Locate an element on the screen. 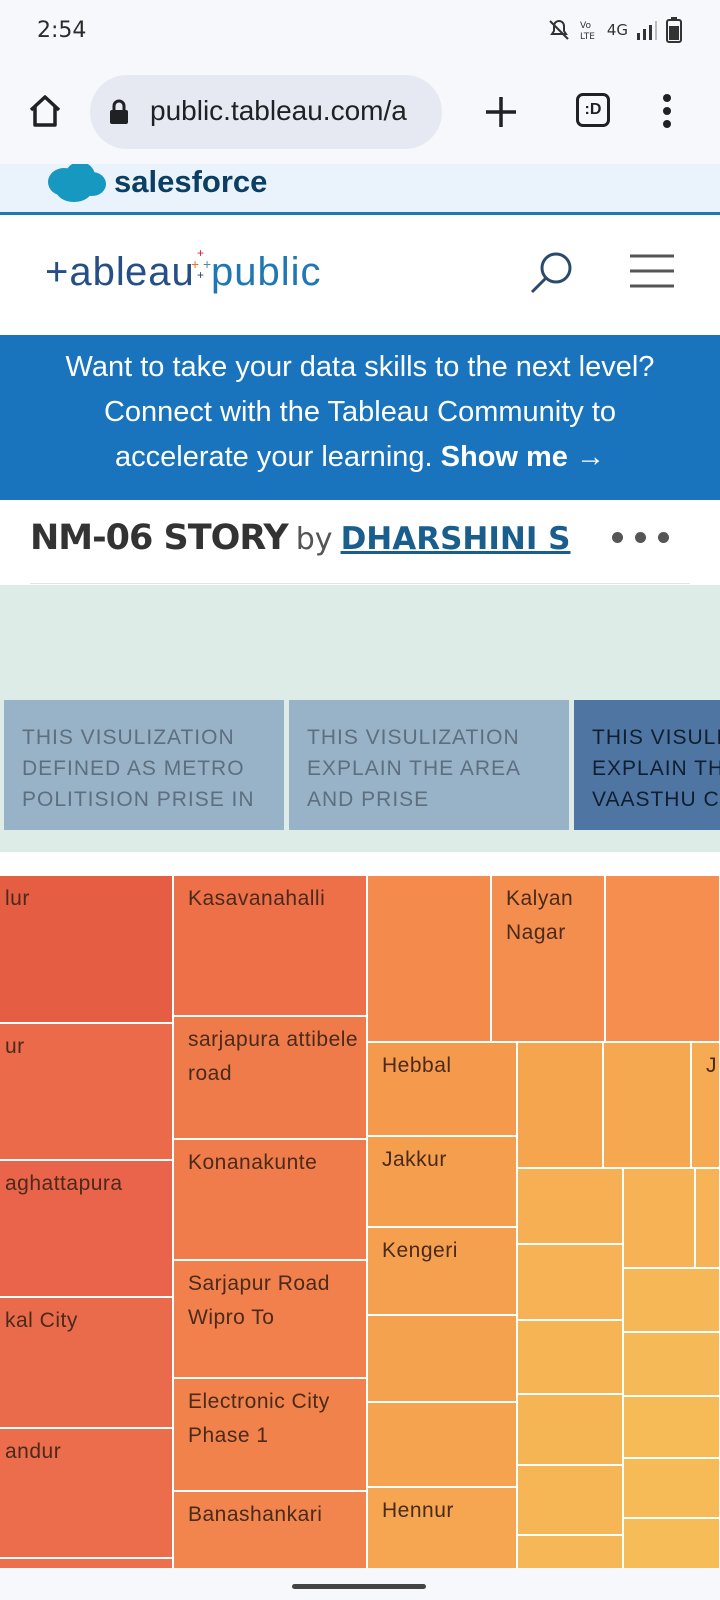 The image size is (720, 1600). site-header: +abl eau + + + + public is located at coordinates (360, 275).